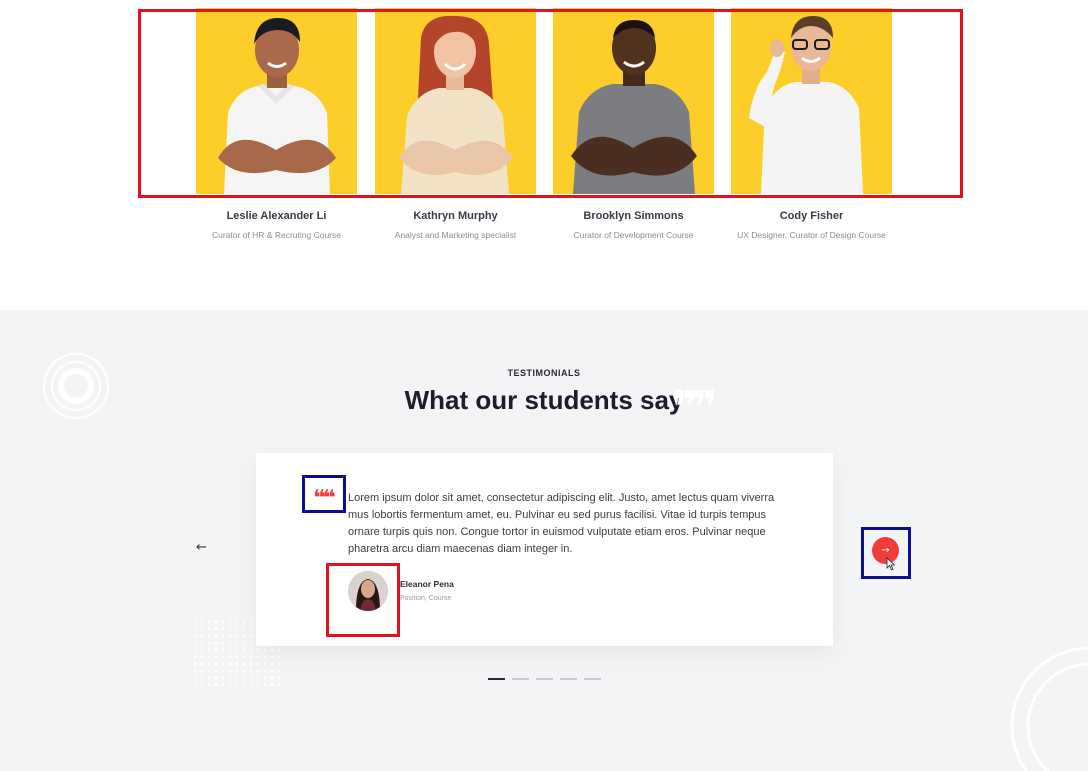 The image size is (1088, 771). Describe the element at coordinates (695, 407) in the screenshot. I see `heading-quote-icon: ❞❞` at that location.